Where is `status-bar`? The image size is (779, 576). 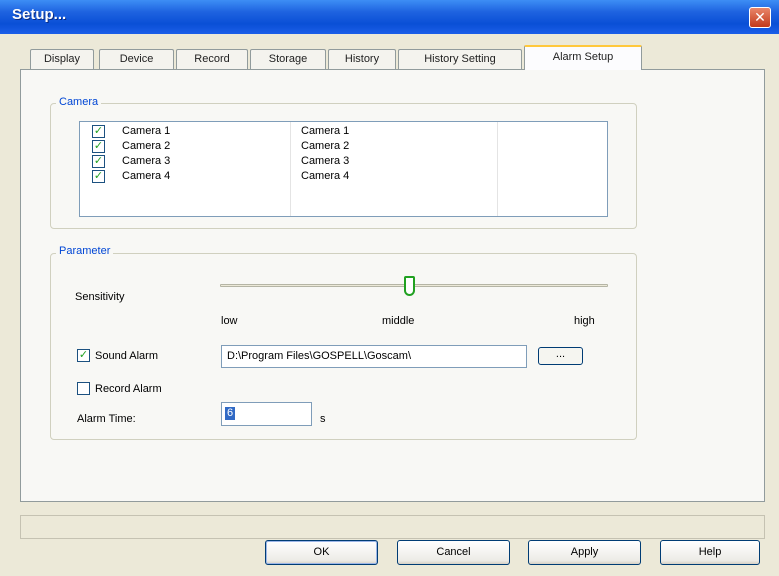
status-bar is located at coordinates (392, 527).